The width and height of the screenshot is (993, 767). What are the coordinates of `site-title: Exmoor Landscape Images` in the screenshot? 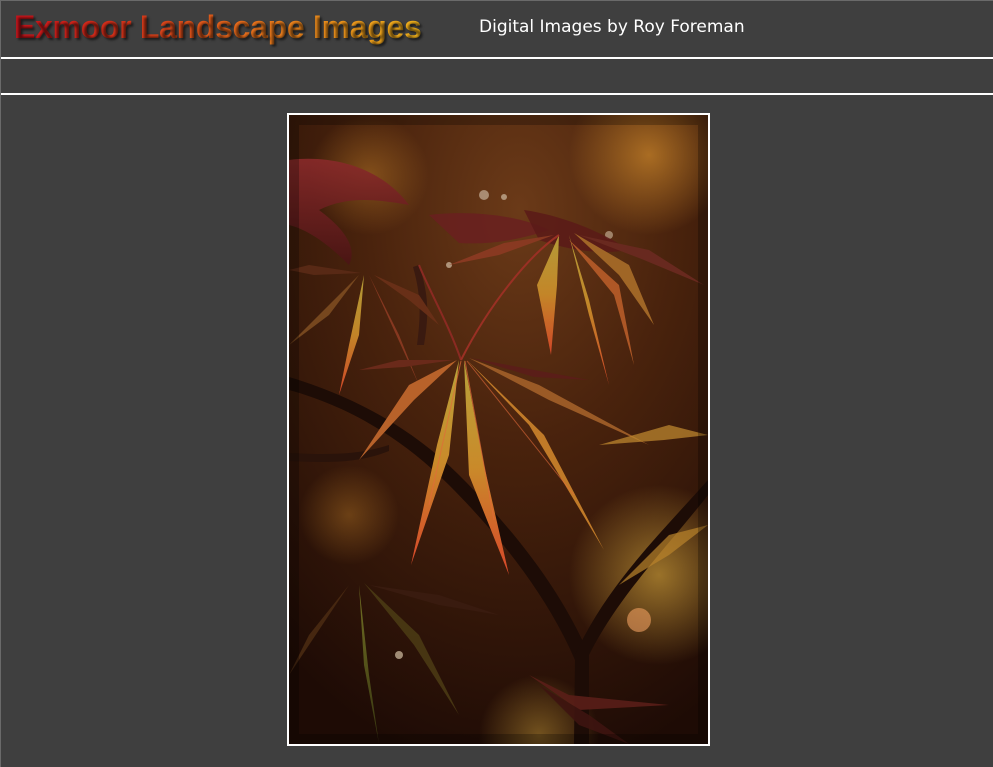 It's located at (218, 27).